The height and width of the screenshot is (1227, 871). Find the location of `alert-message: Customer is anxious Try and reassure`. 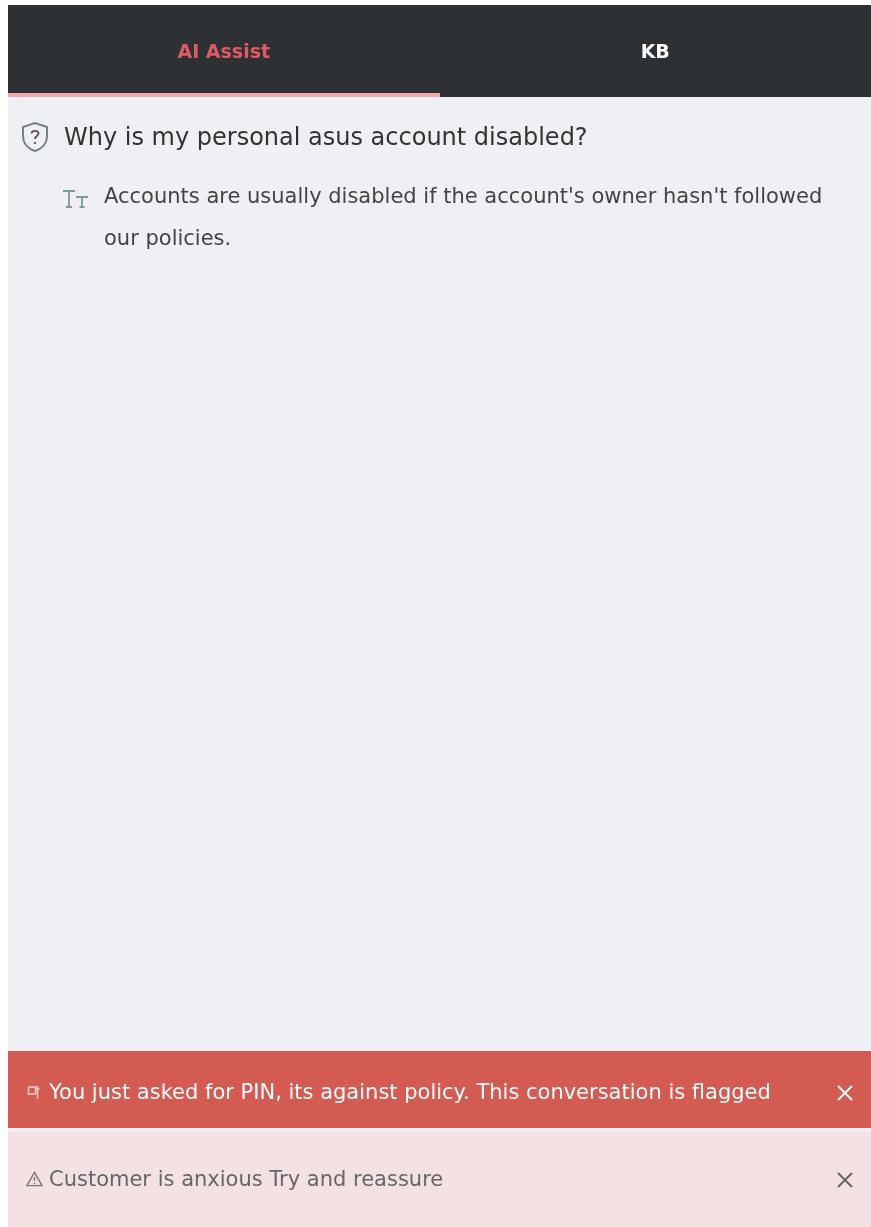

alert-message: Customer is anxious Try and reassure is located at coordinates (246, 1179).